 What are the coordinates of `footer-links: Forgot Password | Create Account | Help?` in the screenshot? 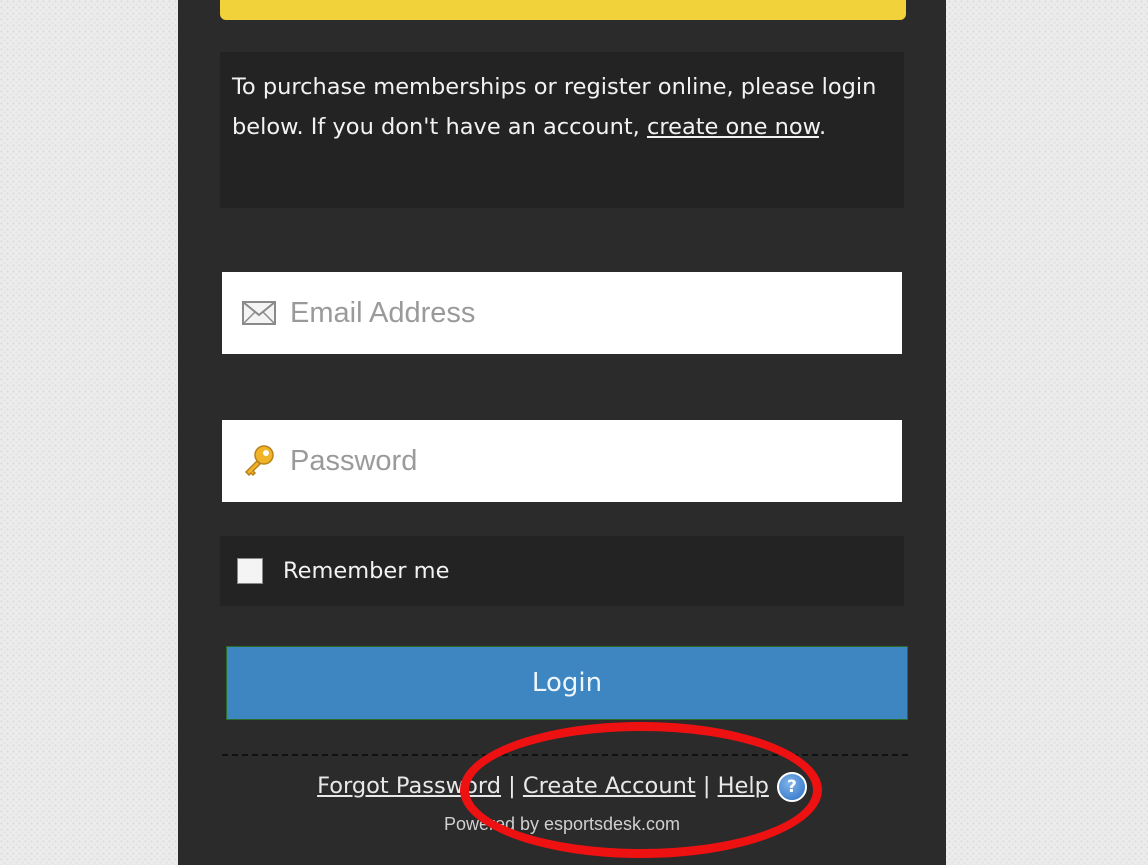 It's located at (562, 786).